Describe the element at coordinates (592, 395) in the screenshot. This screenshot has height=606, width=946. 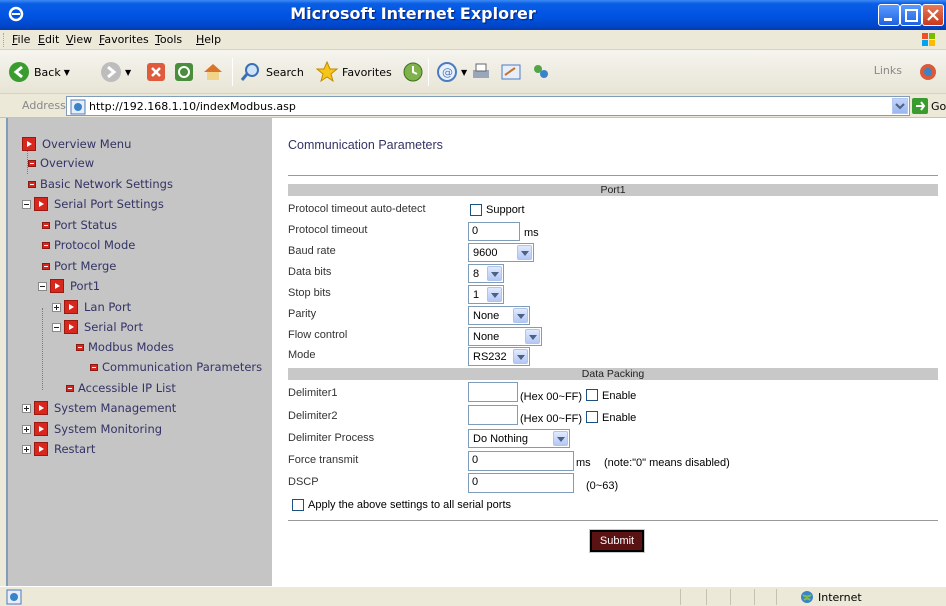
I see `delimiter1-enable-checkbox` at that location.